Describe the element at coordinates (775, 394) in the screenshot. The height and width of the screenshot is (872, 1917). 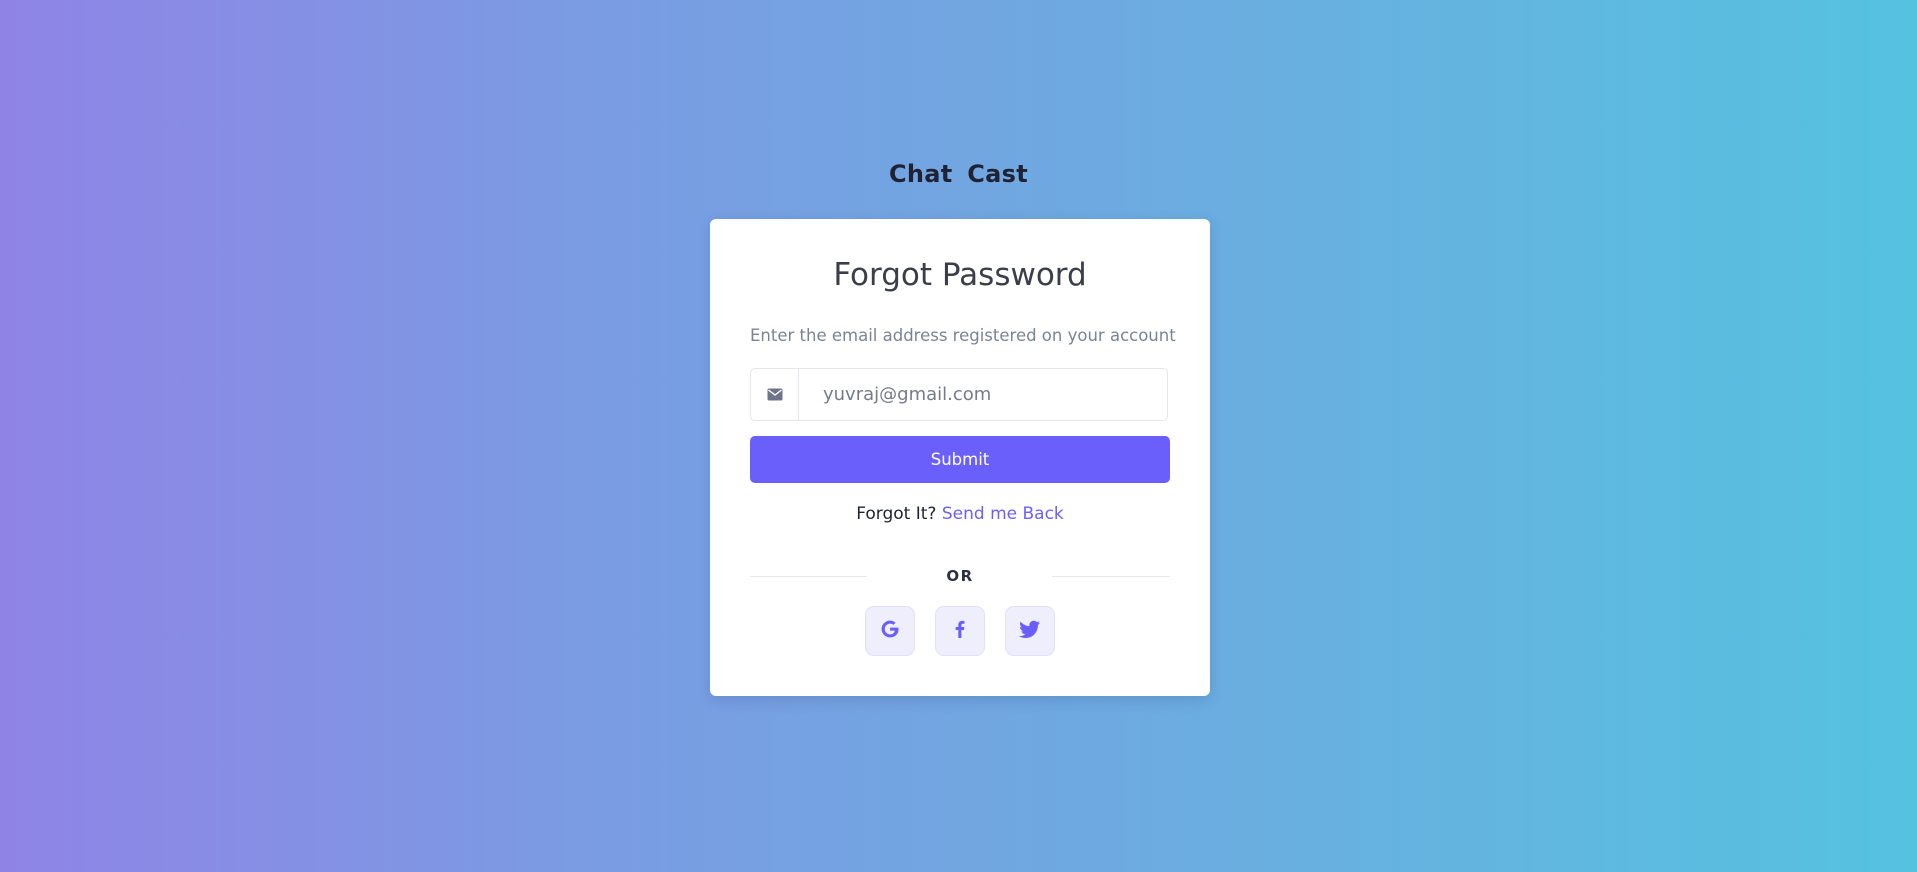
I see `mail-icon` at that location.